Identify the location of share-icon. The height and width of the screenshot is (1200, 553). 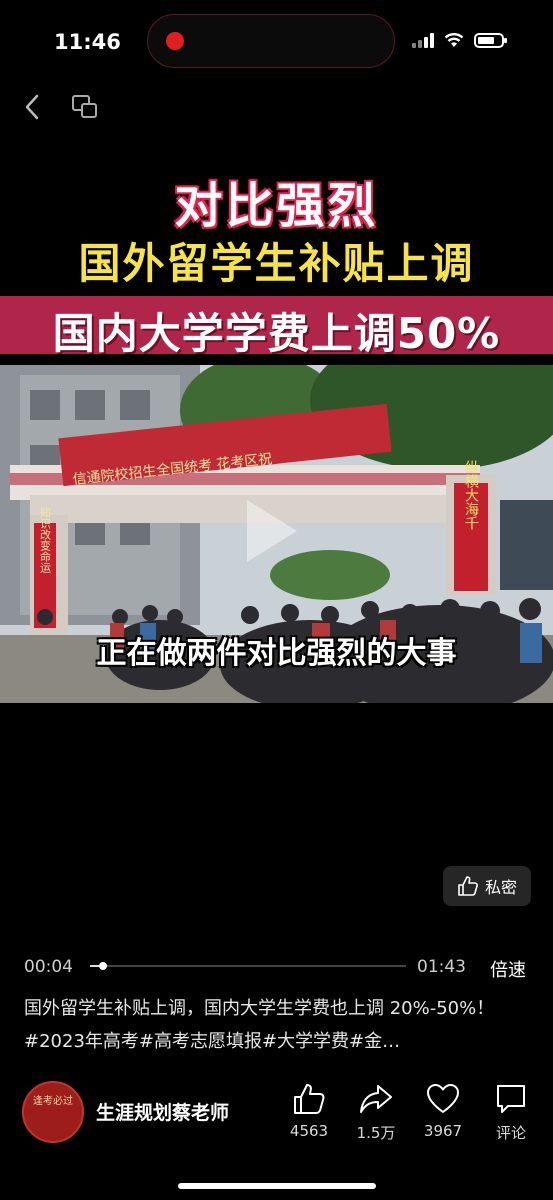
(376, 1099).